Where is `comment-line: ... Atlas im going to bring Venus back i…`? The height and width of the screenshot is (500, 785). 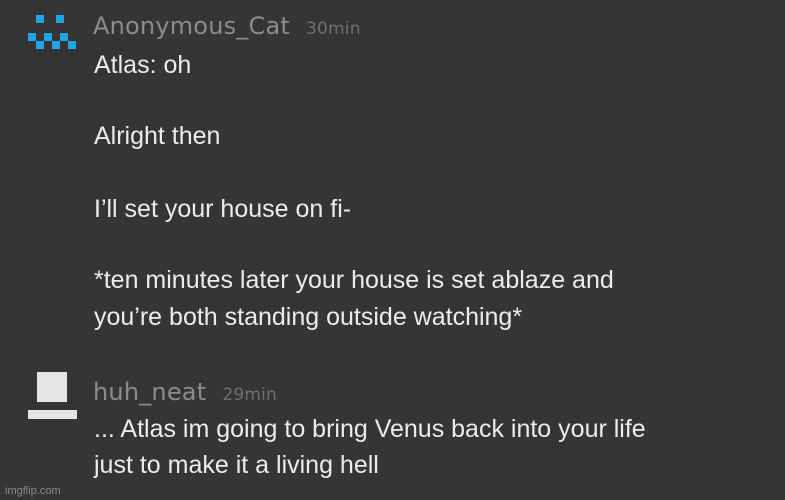 comment-line: ... Atlas im going to bring Venus back i… is located at coordinates (370, 429).